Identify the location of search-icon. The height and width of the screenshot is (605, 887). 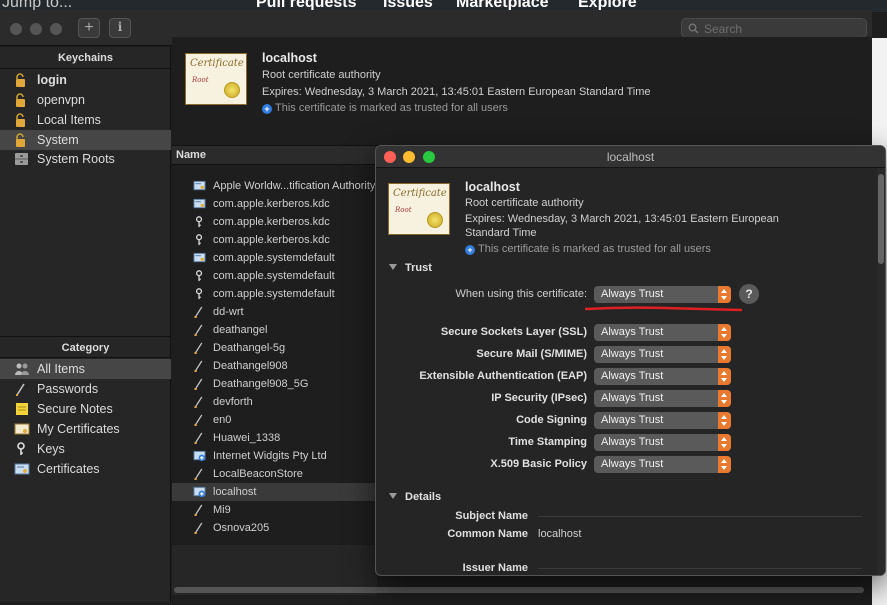
(693, 28).